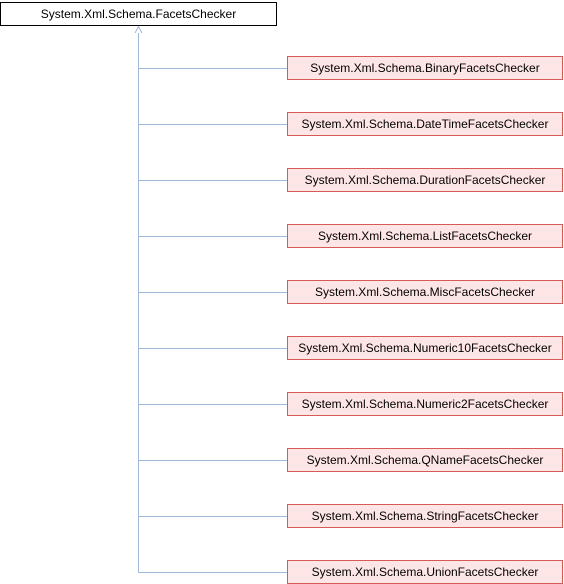 The width and height of the screenshot is (564, 584). I want to click on derived-class-node: System.Xml.Schema.DurationFacetsChecker, so click(425, 180).